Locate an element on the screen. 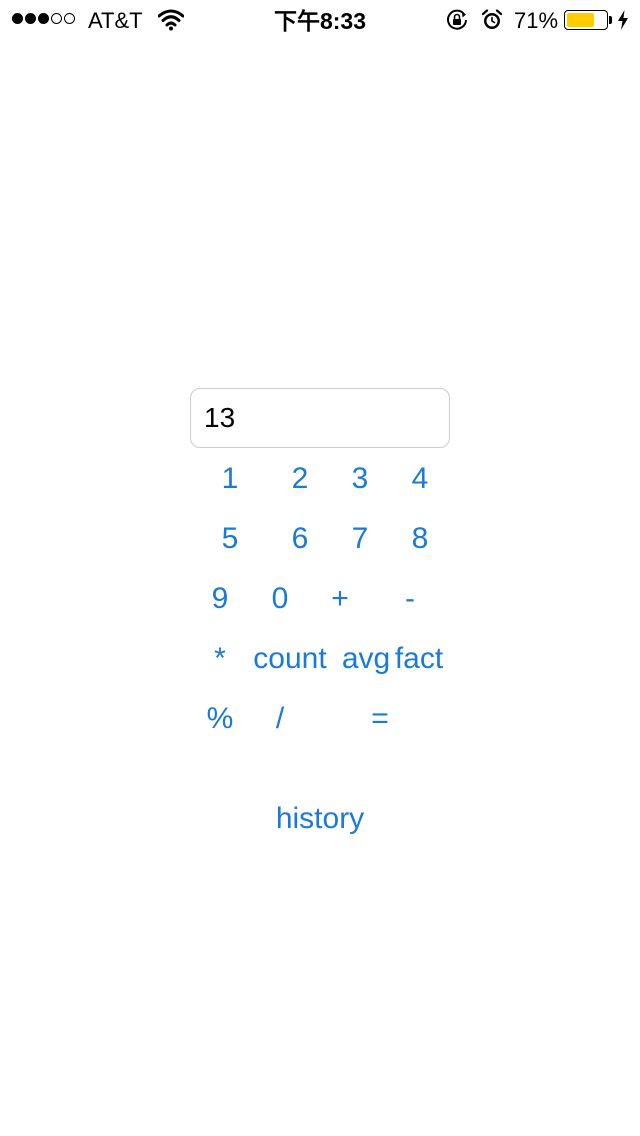 The height and width of the screenshot is (1136, 640). key-2-button: 2 is located at coordinates (300, 479).